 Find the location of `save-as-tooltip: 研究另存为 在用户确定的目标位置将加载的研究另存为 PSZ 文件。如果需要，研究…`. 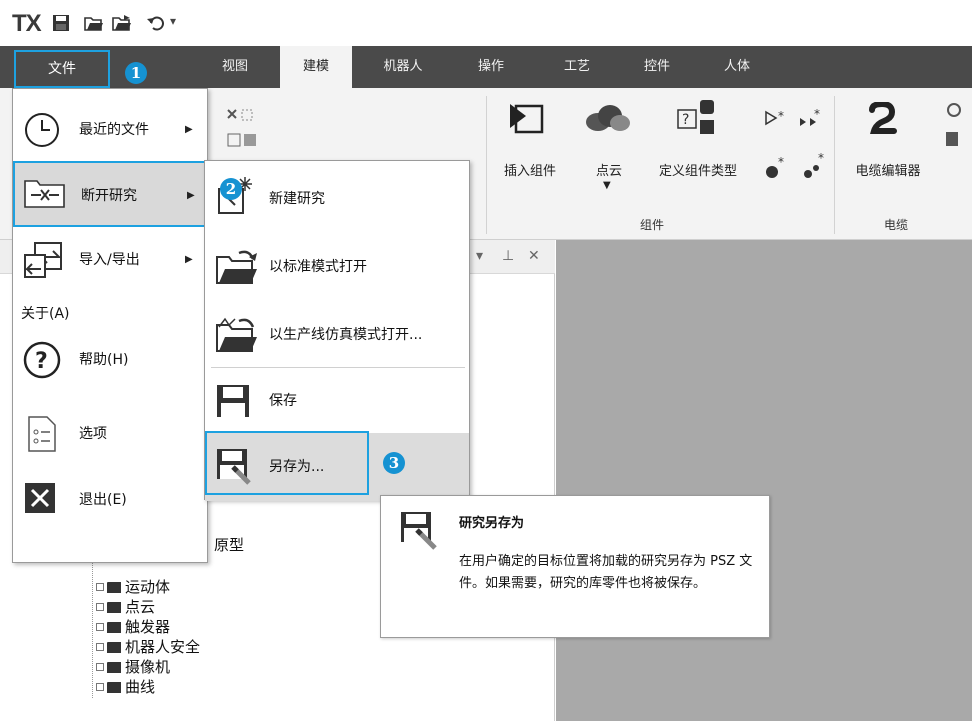

save-as-tooltip: 研究另存为 在用户确定的目标位置将加载的研究另存为 PSZ 文件。如果需要，研究… is located at coordinates (575, 566).